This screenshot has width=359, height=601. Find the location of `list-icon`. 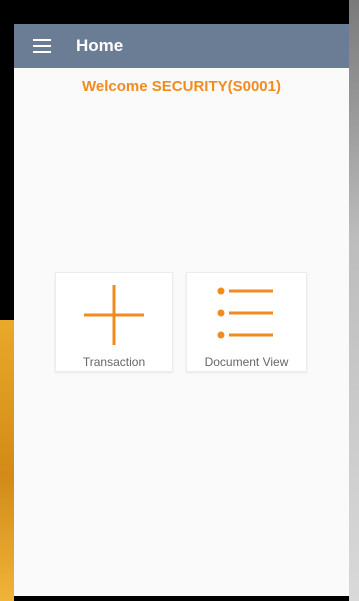

list-icon is located at coordinates (245, 313).